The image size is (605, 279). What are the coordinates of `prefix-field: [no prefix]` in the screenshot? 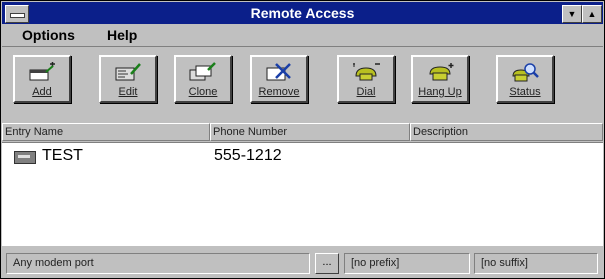 It's located at (407, 263).